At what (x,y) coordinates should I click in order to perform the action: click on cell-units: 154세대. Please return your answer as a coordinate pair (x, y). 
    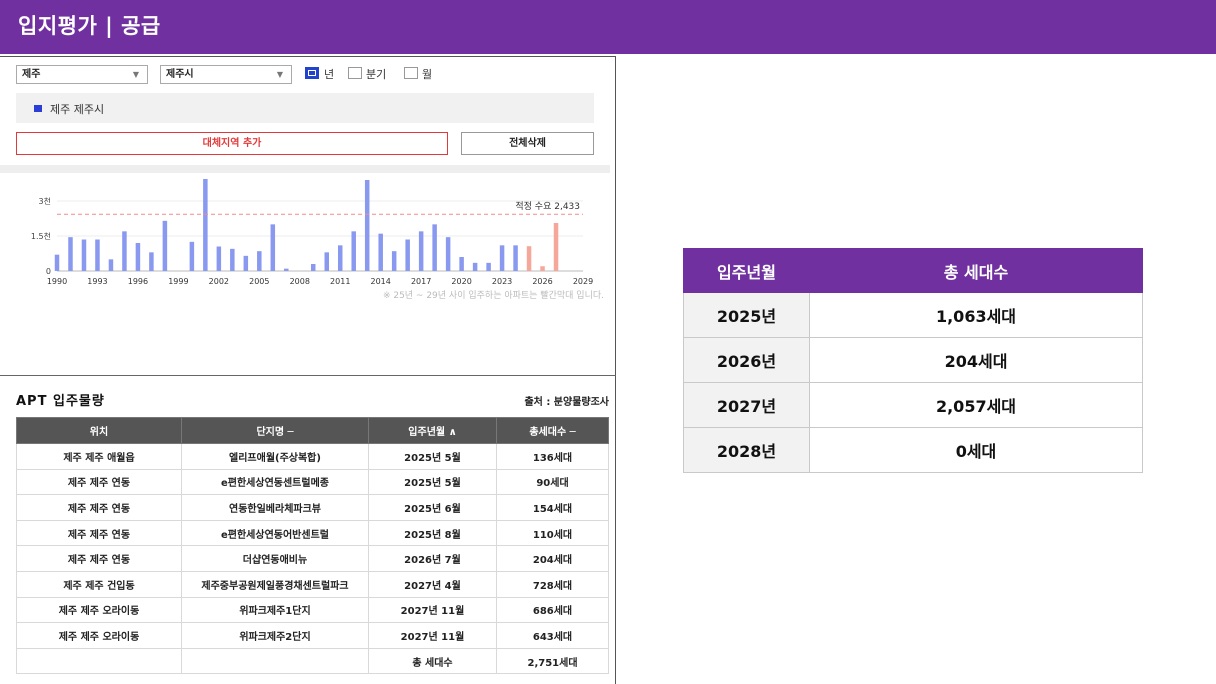
    Looking at the image, I should click on (552, 507).